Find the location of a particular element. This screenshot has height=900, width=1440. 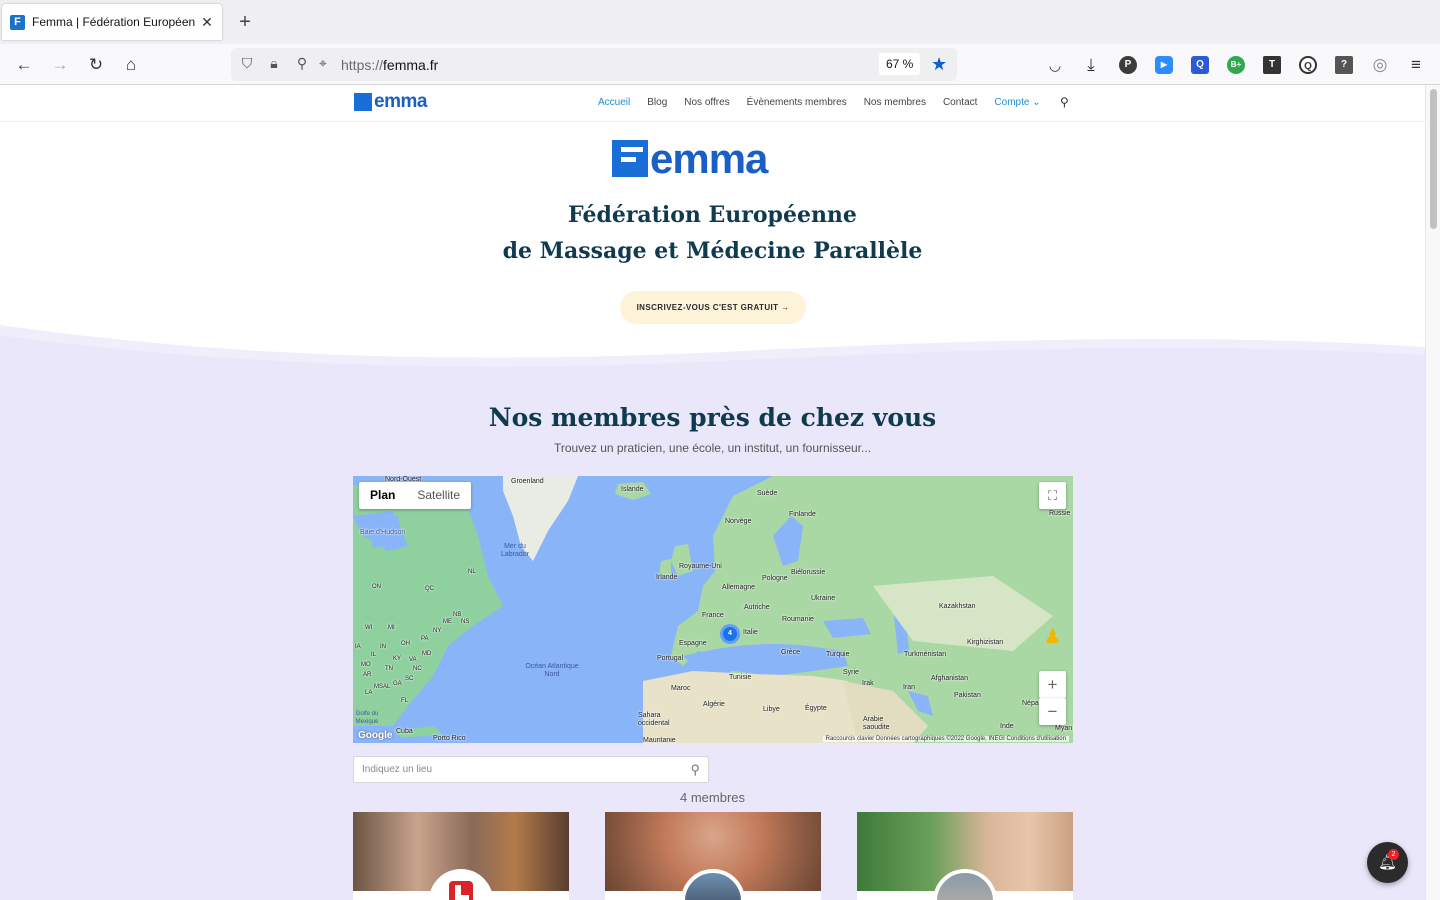

nav-contact: Contact is located at coordinates (960, 102).